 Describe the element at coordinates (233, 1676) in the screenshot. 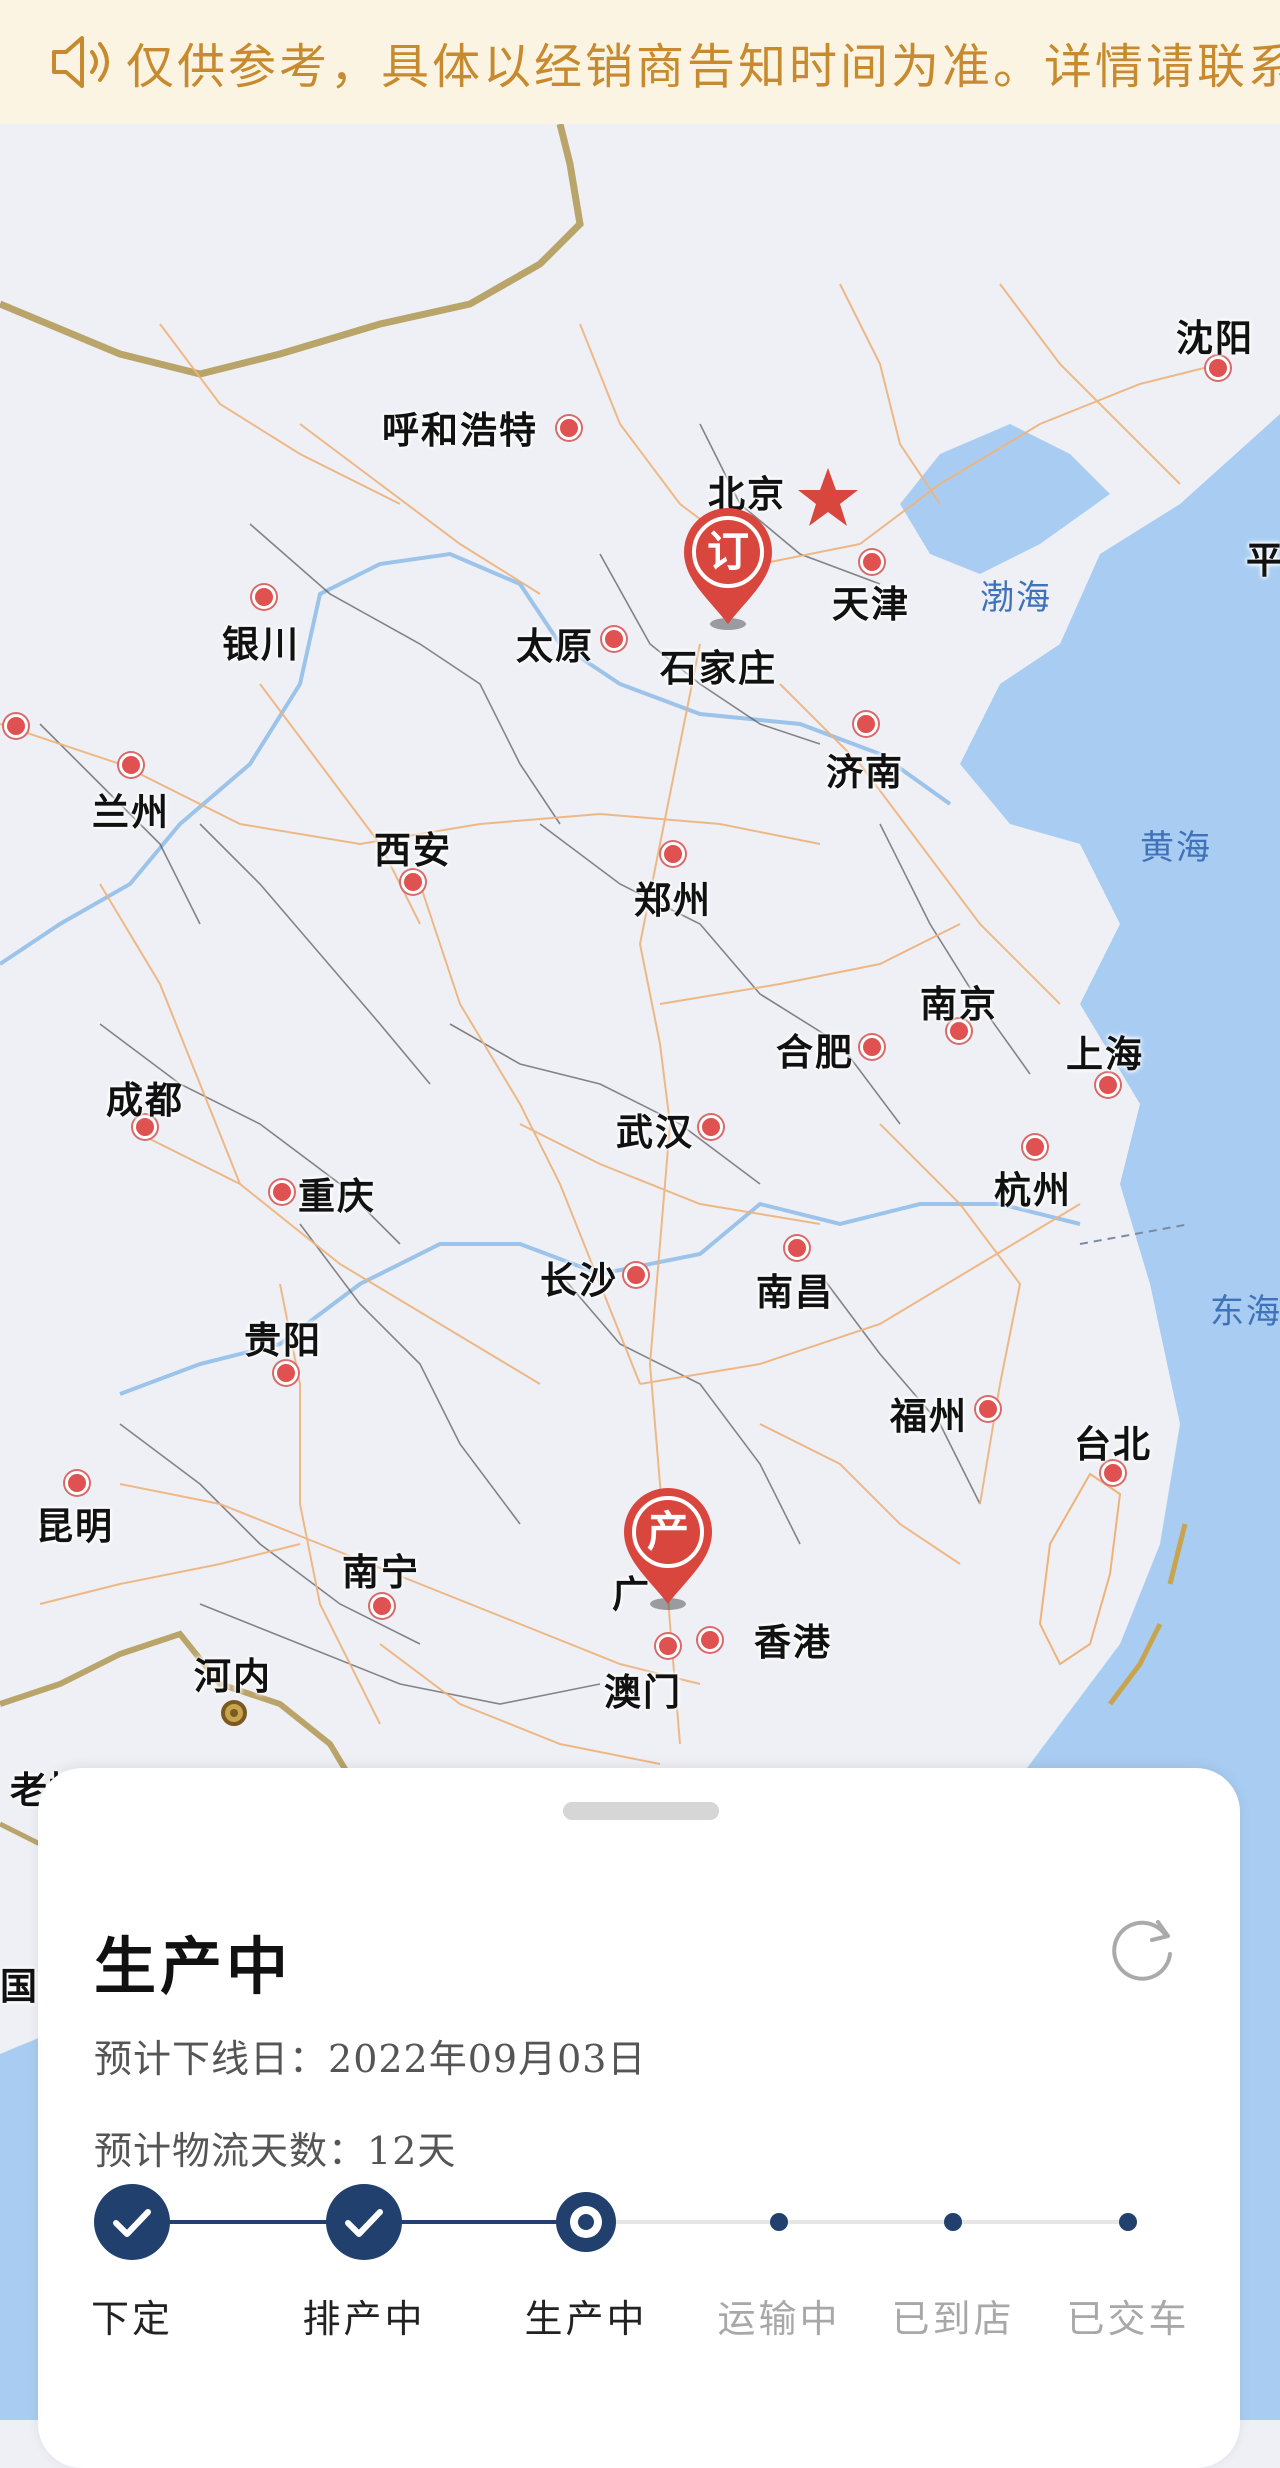

I see `city-label: 河内` at that location.